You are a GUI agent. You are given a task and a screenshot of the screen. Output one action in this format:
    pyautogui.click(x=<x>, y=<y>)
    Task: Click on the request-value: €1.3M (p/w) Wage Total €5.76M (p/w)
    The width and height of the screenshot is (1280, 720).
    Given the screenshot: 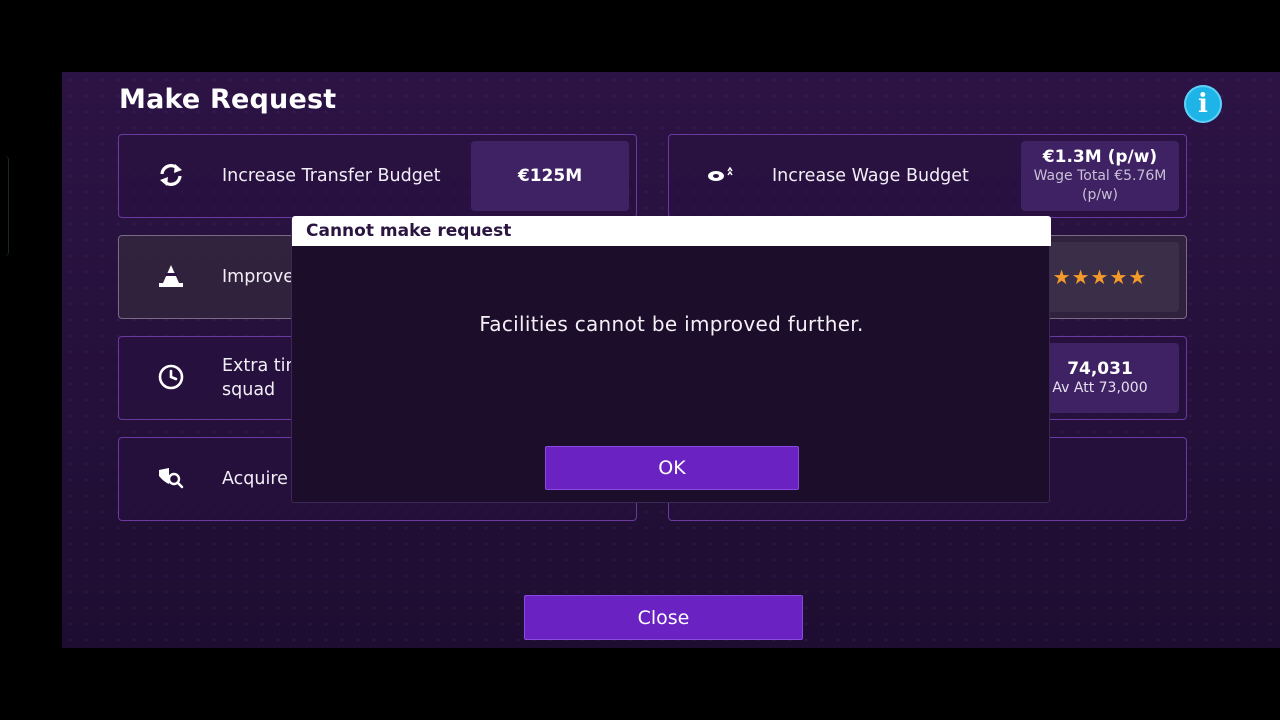 What is the action you would take?
    pyautogui.click(x=1100, y=176)
    